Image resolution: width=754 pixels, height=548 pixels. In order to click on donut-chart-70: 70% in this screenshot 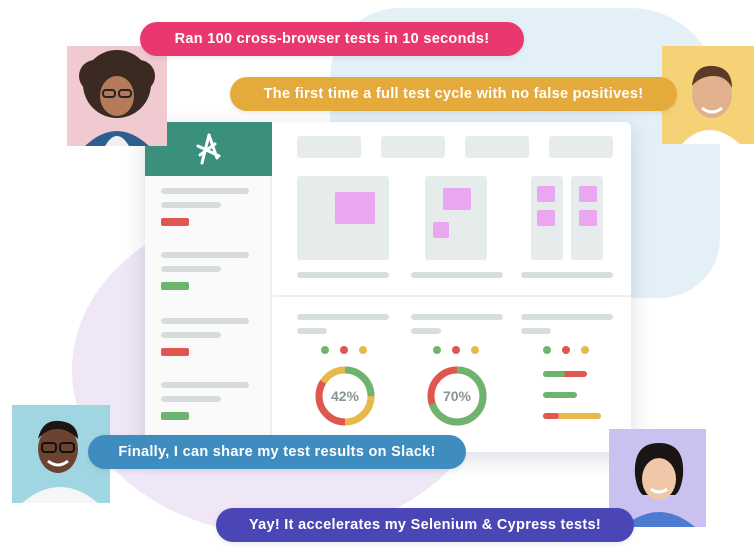, I will do `click(457, 396)`.